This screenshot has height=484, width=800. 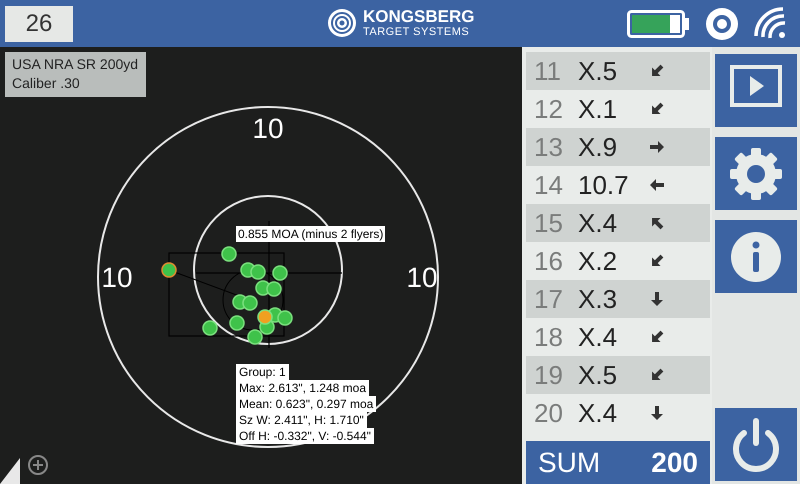 What do you see at coordinates (659, 24) in the screenshot?
I see `battery-icon` at bounding box center [659, 24].